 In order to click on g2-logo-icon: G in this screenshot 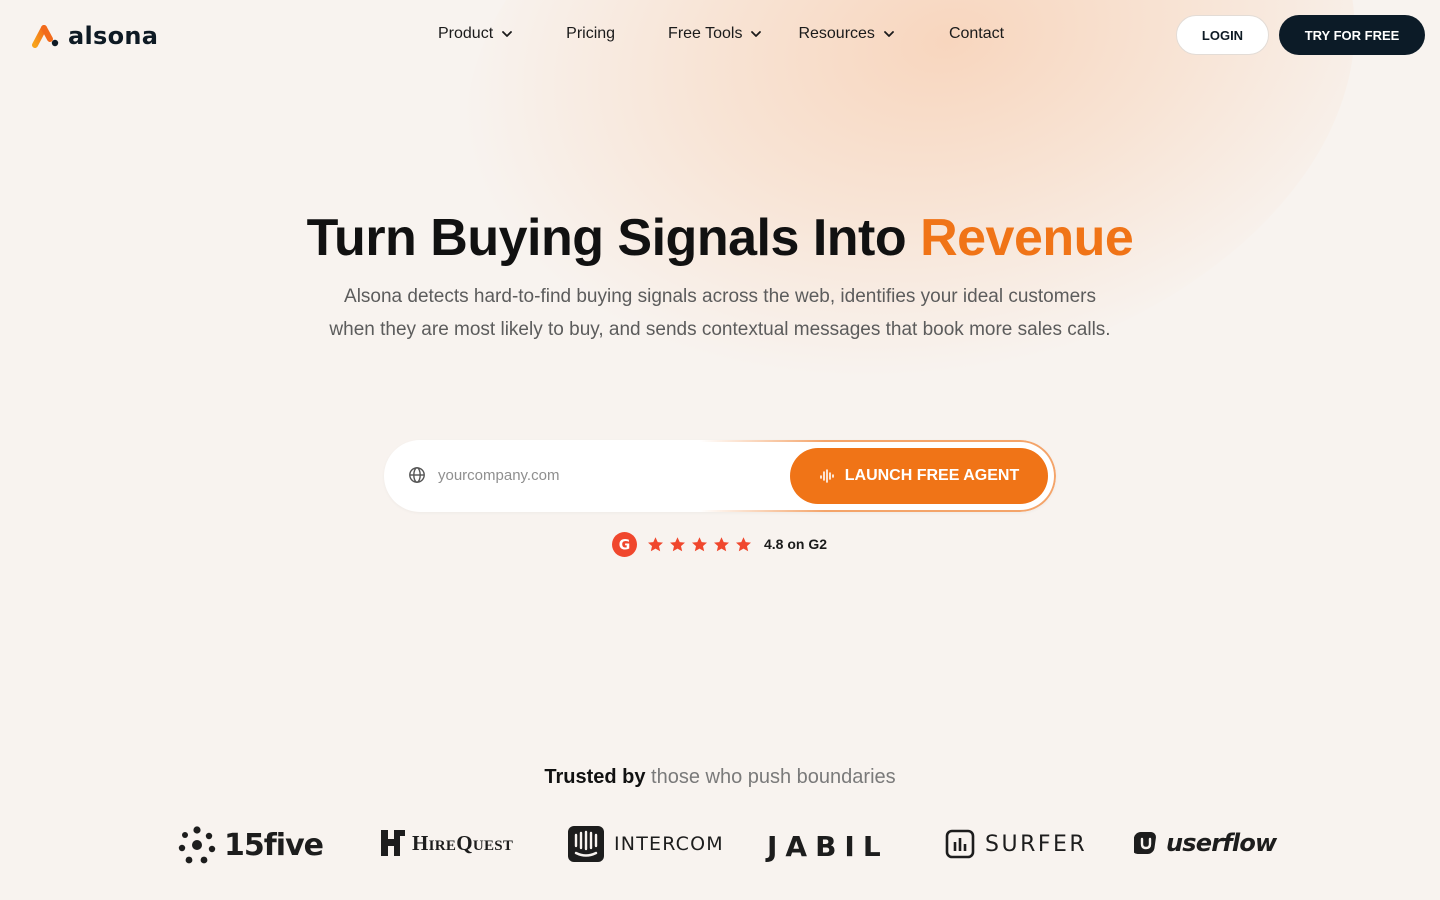, I will do `click(624, 544)`.